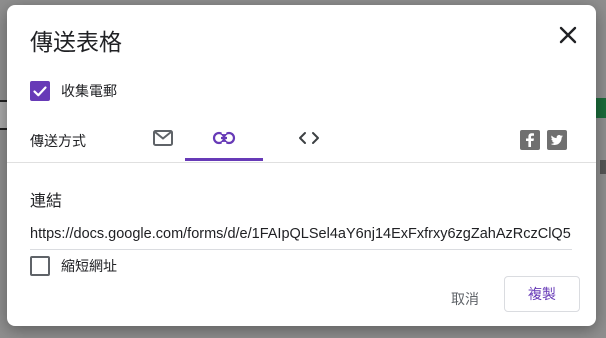 The image size is (606, 338). Describe the element at coordinates (89, 92) in the screenshot. I see `collect-emails-label: 收集電郵` at that location.